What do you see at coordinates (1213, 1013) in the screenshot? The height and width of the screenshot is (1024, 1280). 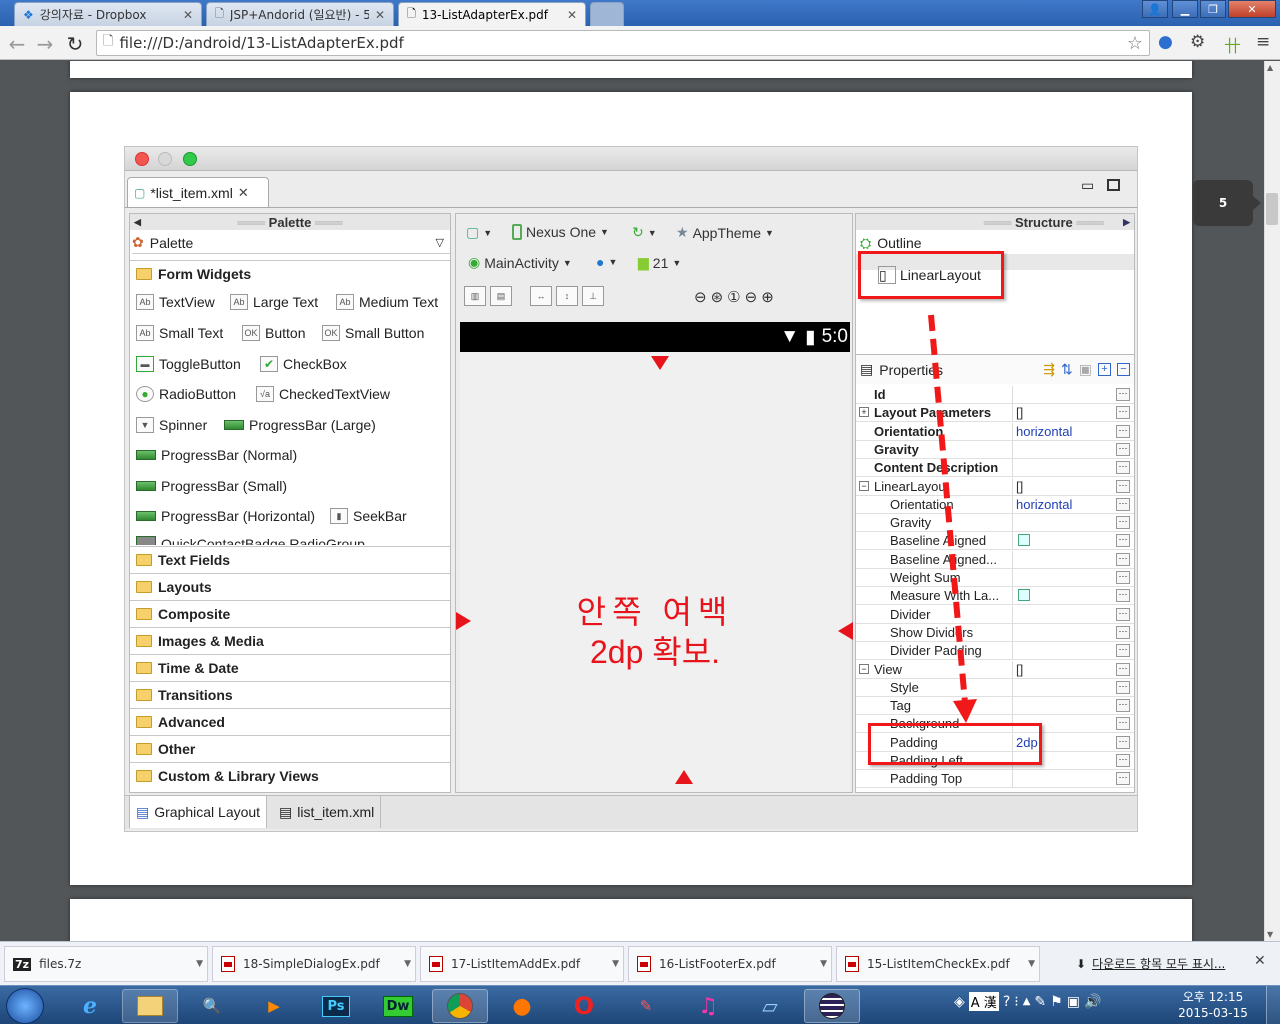 I see `clock-date: 2015-03-15` at bounding box center [1213, 1013].